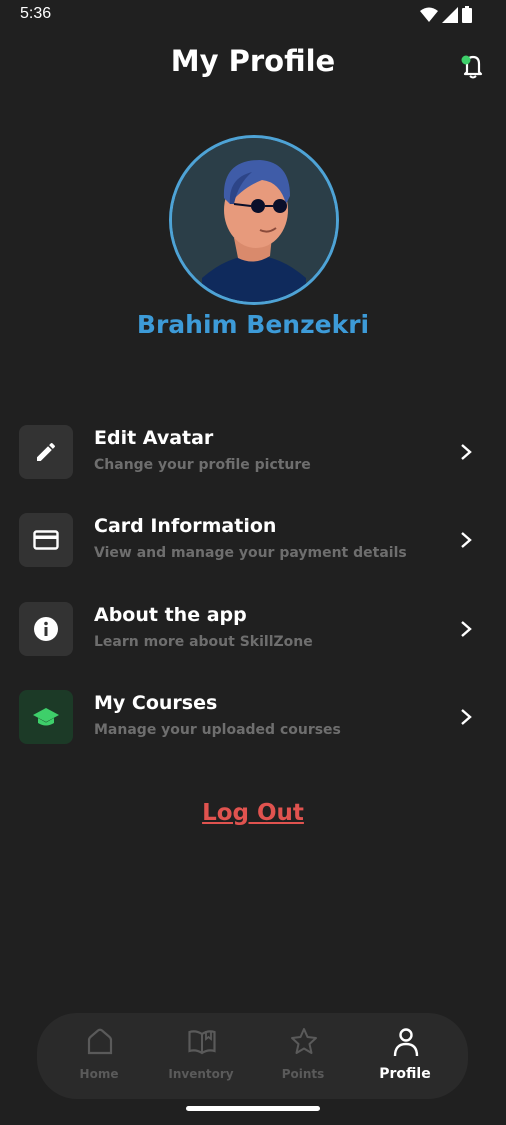  Describe the element at coordinates (201, 1056) in the screenshot. I see `nav-item-inventory: Inventory` at that location.